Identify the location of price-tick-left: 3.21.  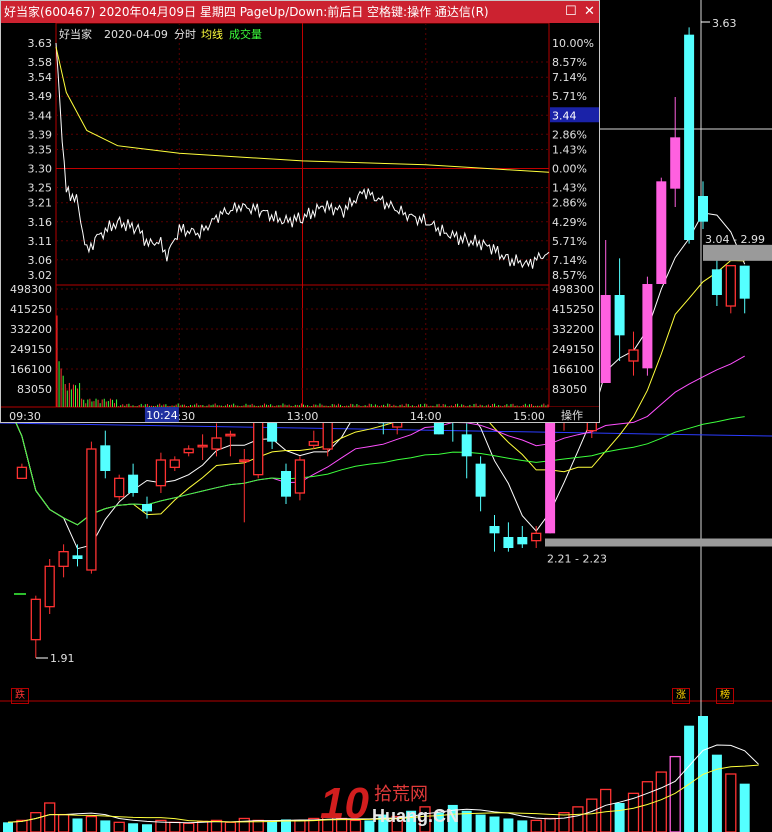
(40, 203).